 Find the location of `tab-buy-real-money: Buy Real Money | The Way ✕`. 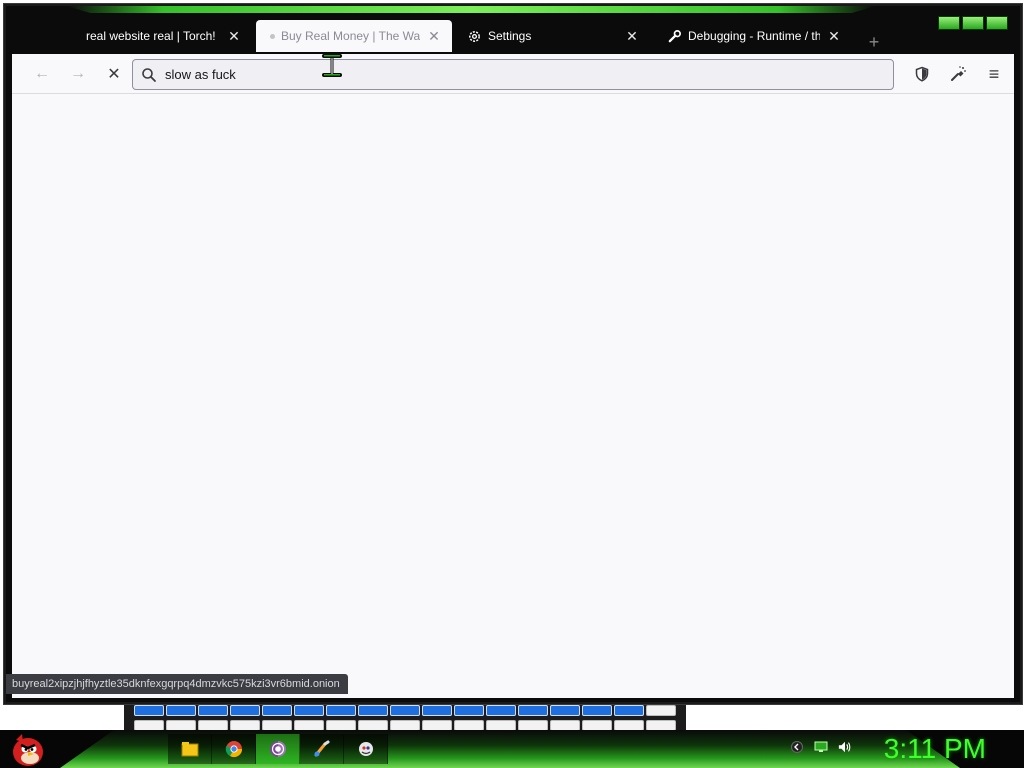

tab-buy-real-money: Buy Real Money | The Way ✕ is located at coordinates (354, 36).